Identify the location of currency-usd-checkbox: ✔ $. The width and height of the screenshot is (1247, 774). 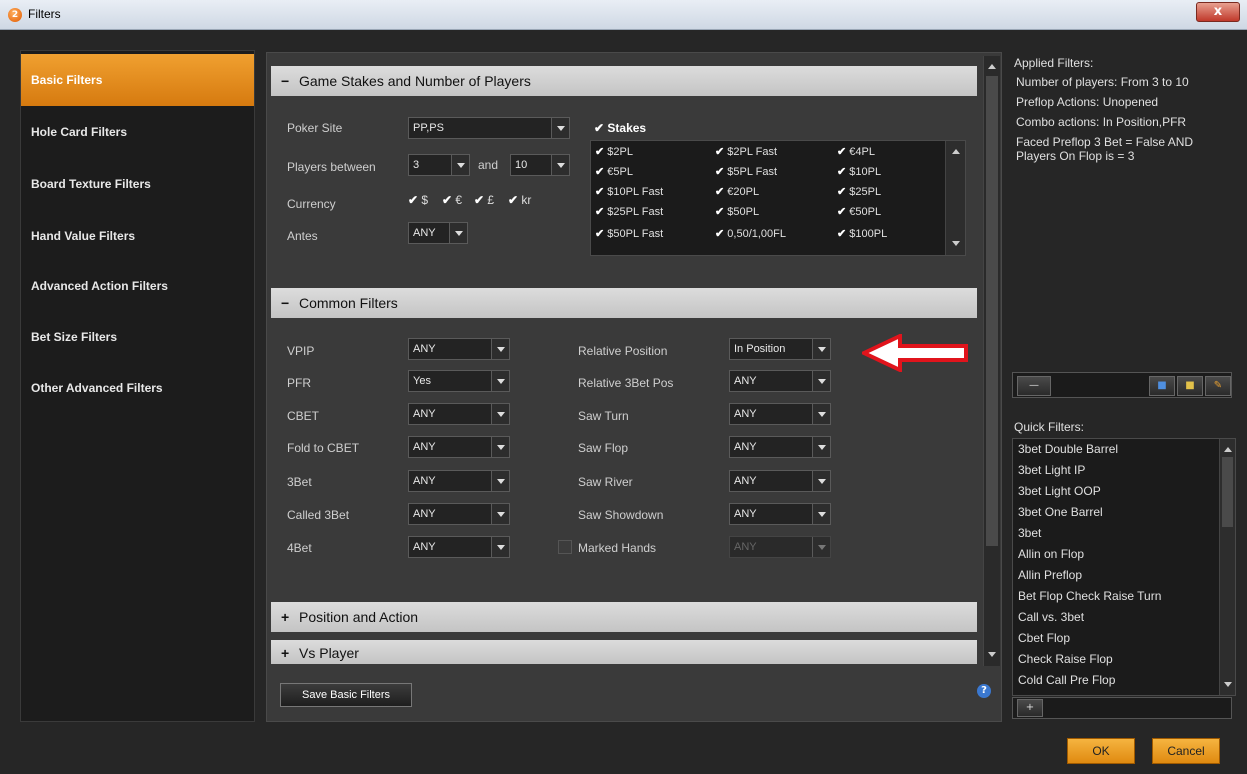
(418, 200).